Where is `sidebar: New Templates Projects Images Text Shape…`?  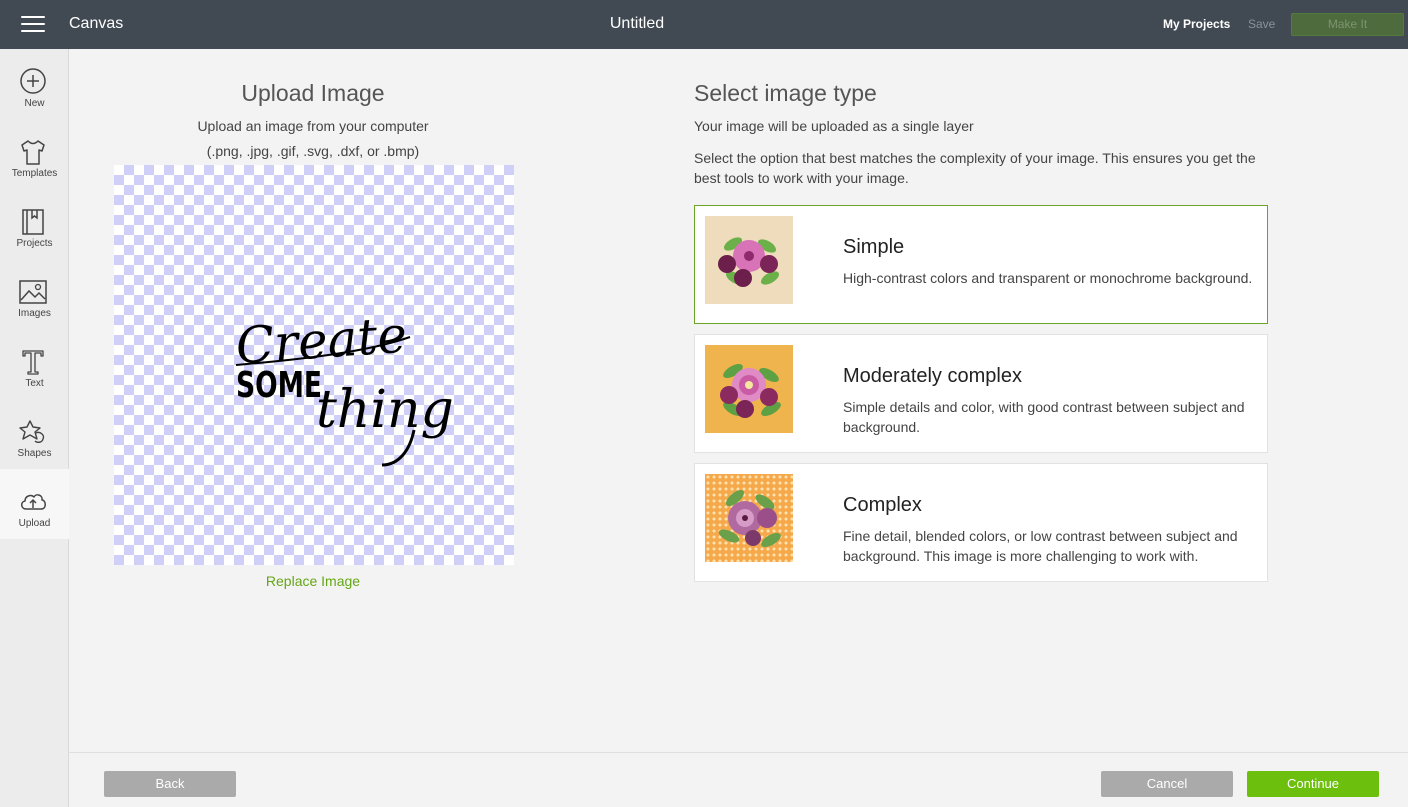
sidebar: New Templates Projects Images Text Shape… is located at coordinates (34, 428).